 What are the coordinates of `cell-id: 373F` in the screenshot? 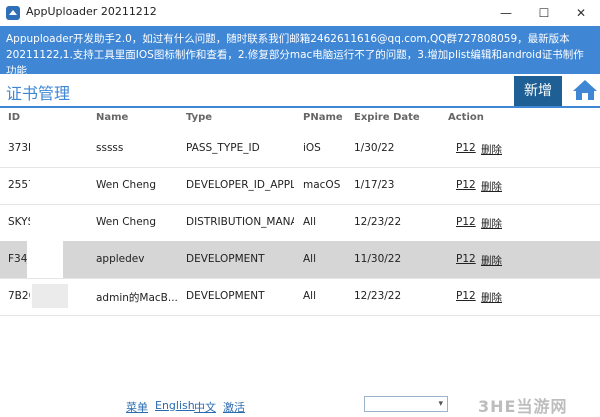 It's located at (19, 148).